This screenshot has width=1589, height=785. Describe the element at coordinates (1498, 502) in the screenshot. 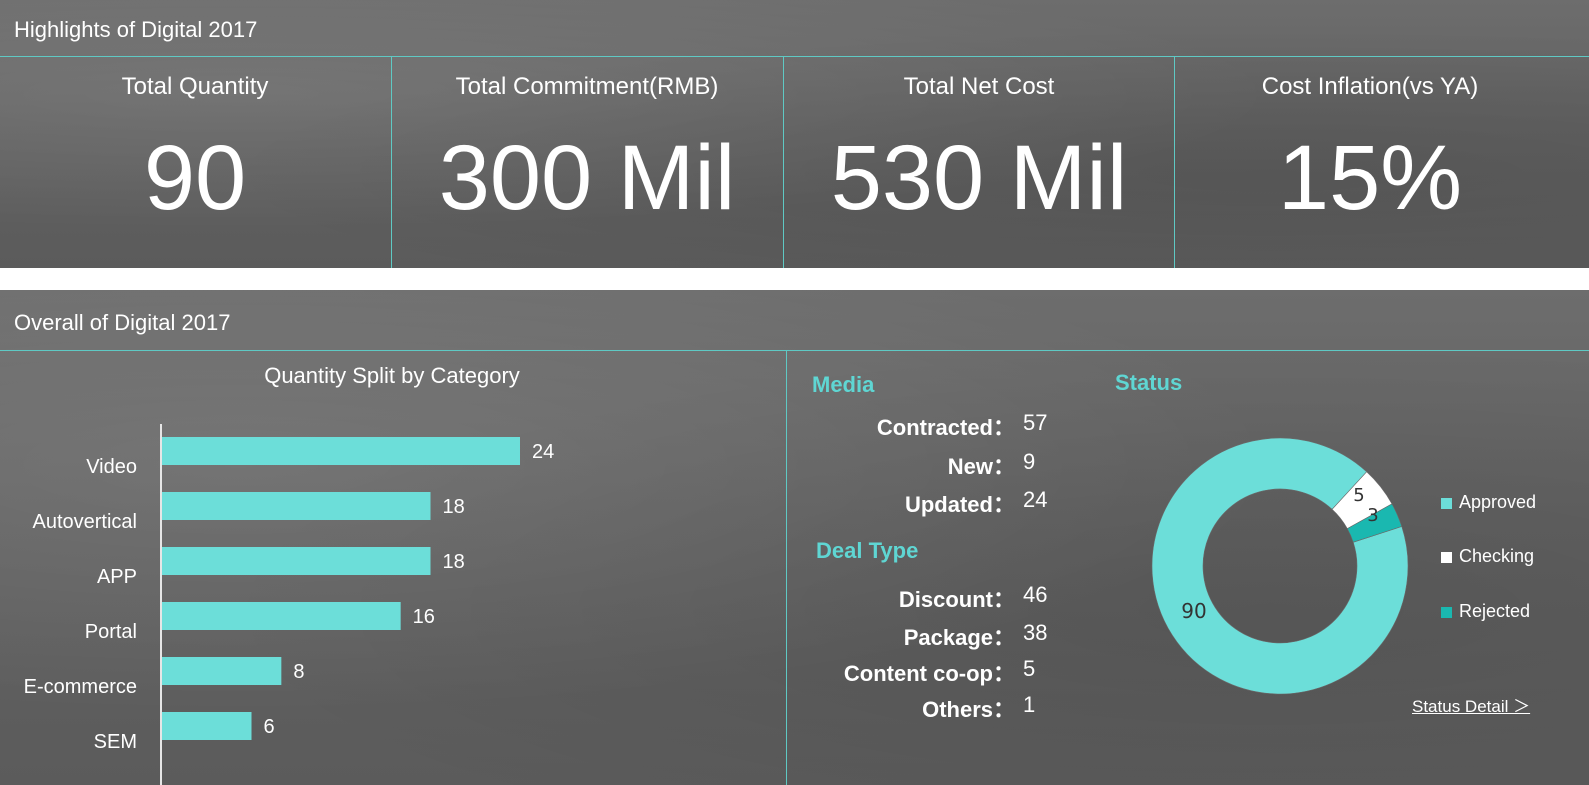

I see `legend-label: Approved` at that location.